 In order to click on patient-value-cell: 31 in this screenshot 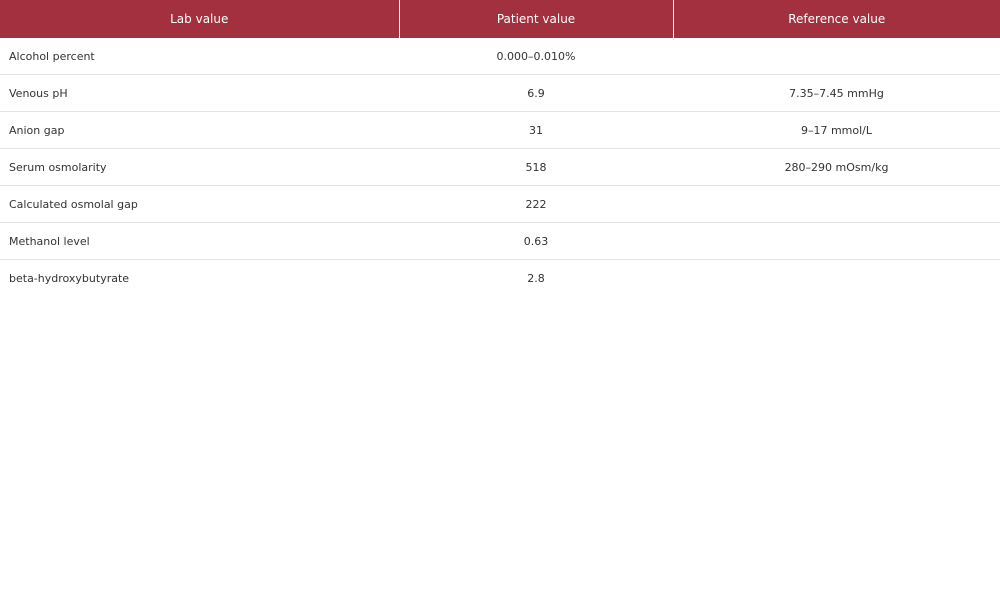, I will do `click(536, 130)`.